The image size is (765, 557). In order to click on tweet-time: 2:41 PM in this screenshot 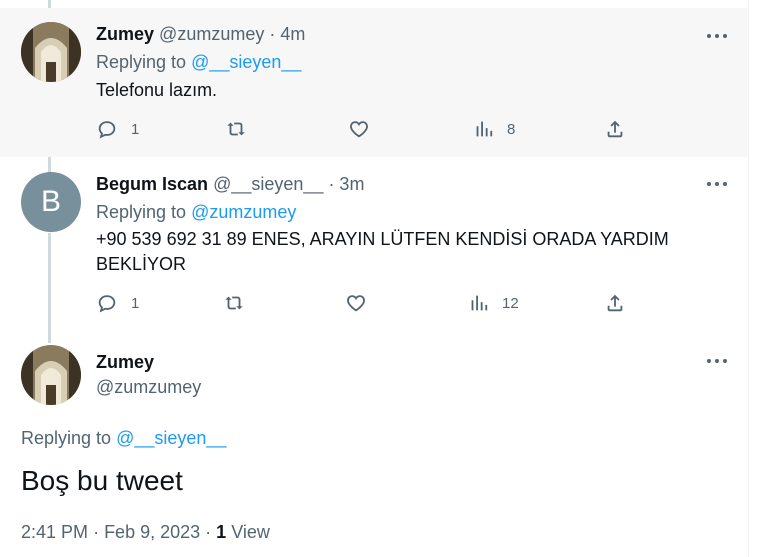, I will do `click(54, 532)`.